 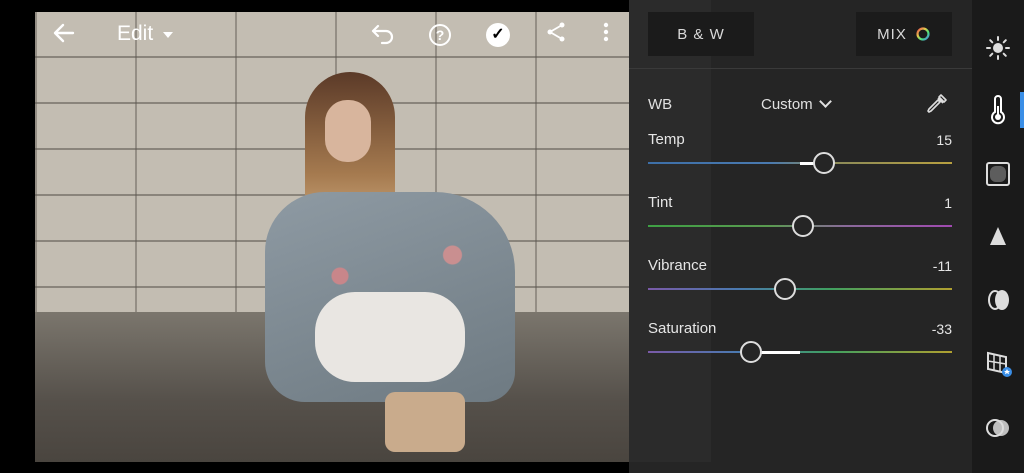 I want to click on active-tool-indicator, so click(x=1022, y=110).